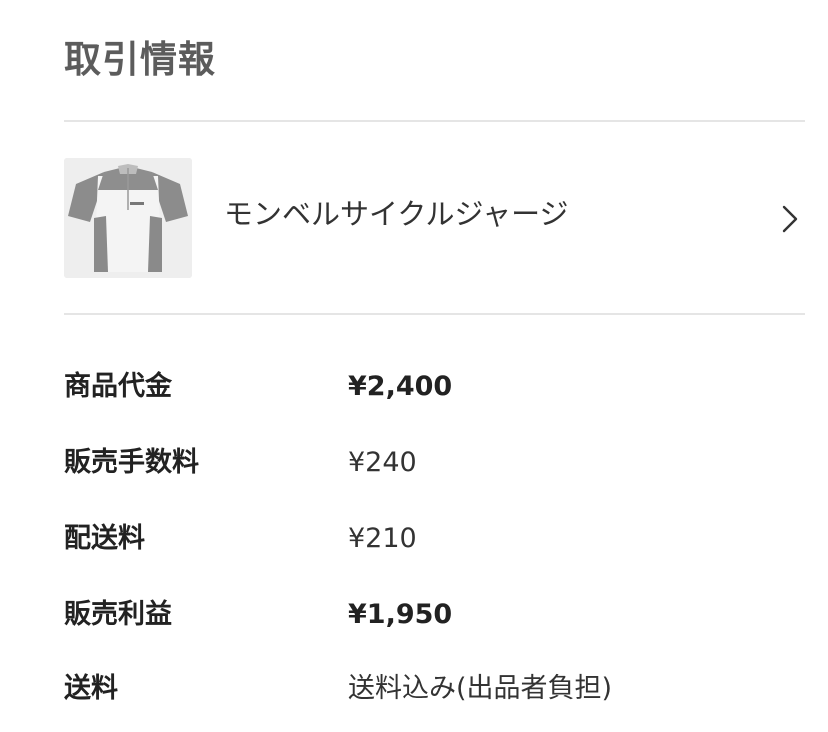 The image size is (828, 732). What do you see at coordinates (131, 462) in the screenshot?
I see `detail-label: 販売手数料` at bounding box center [131, 462].